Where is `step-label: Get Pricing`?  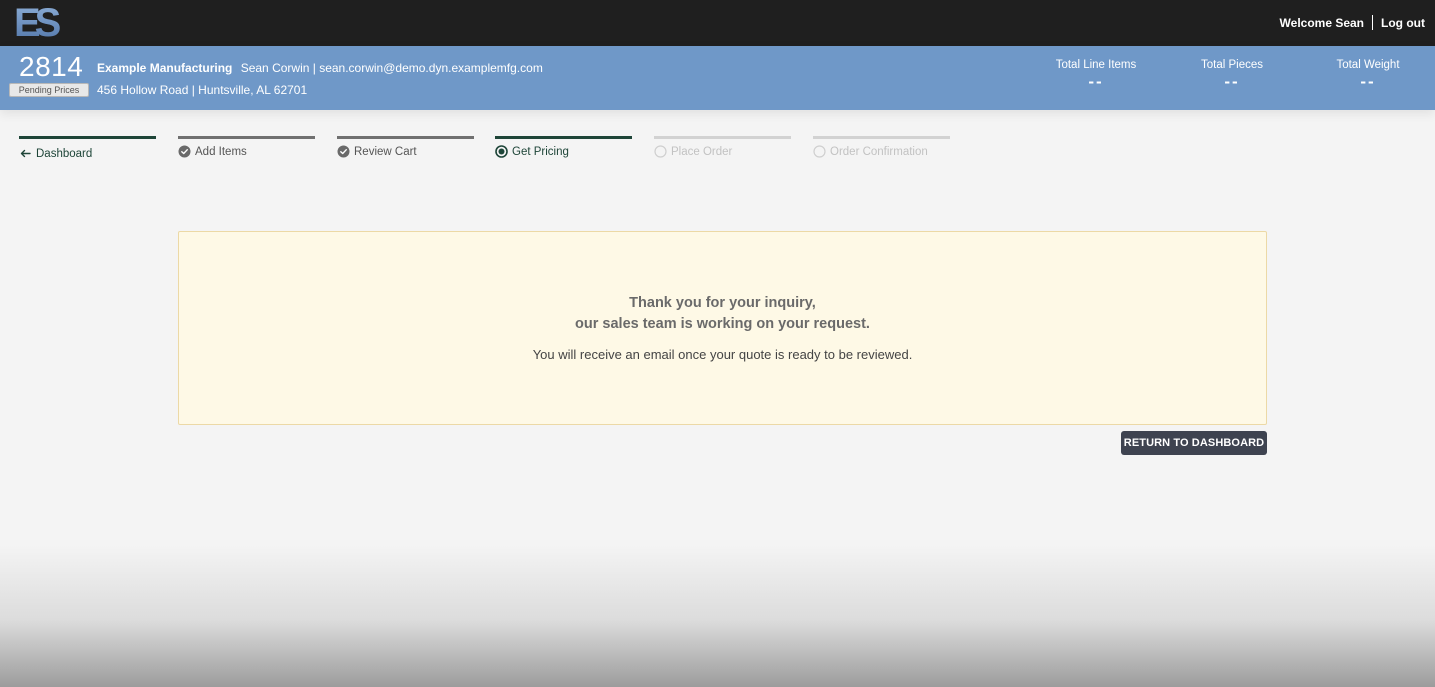
step-label: Get Pricing is located at coordinates (540, 151).